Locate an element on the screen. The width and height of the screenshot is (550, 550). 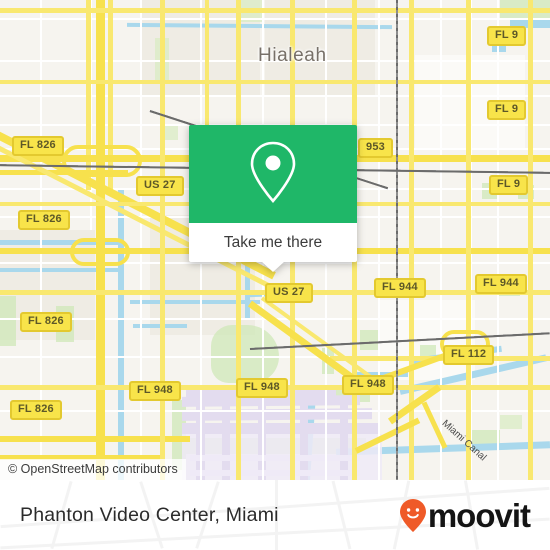
footer-bar: Phanton Video Center, Miami moovit is located at coordinates (275, 515).